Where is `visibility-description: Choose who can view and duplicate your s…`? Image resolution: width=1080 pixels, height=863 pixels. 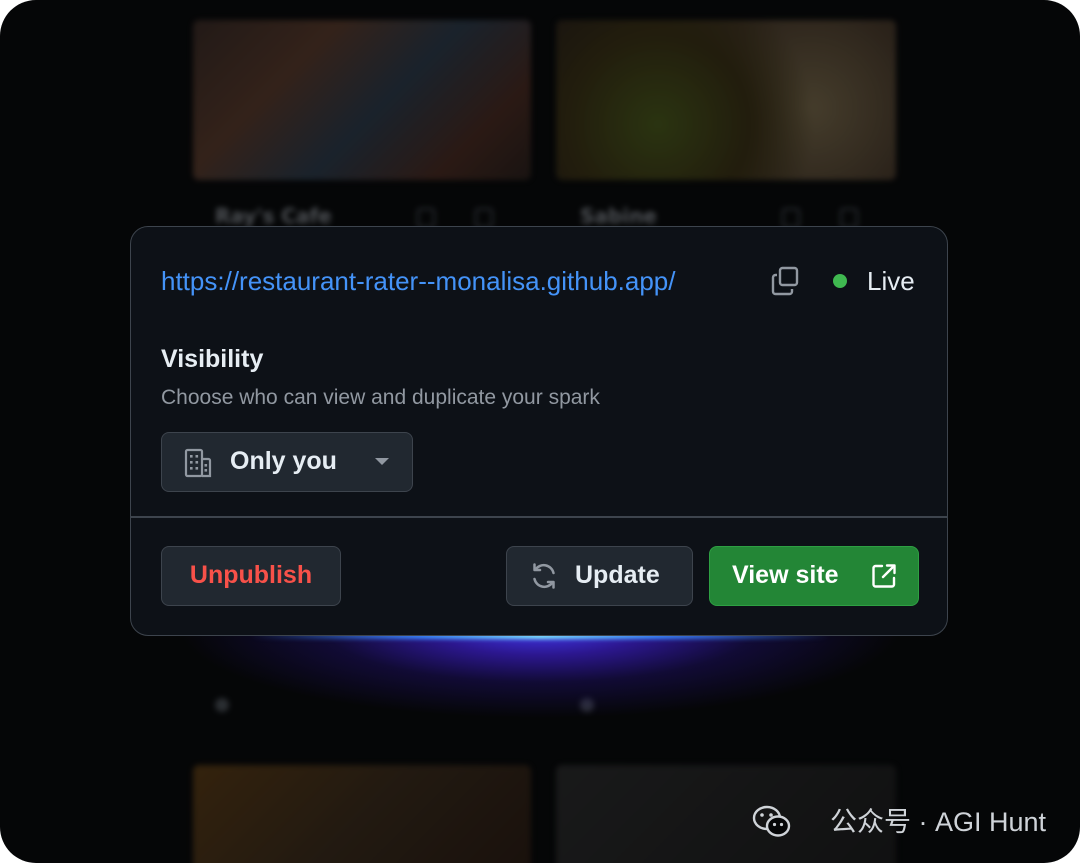 visibility-description: Choose who can view and duplicate your s… is located at coordinates (380, 397).